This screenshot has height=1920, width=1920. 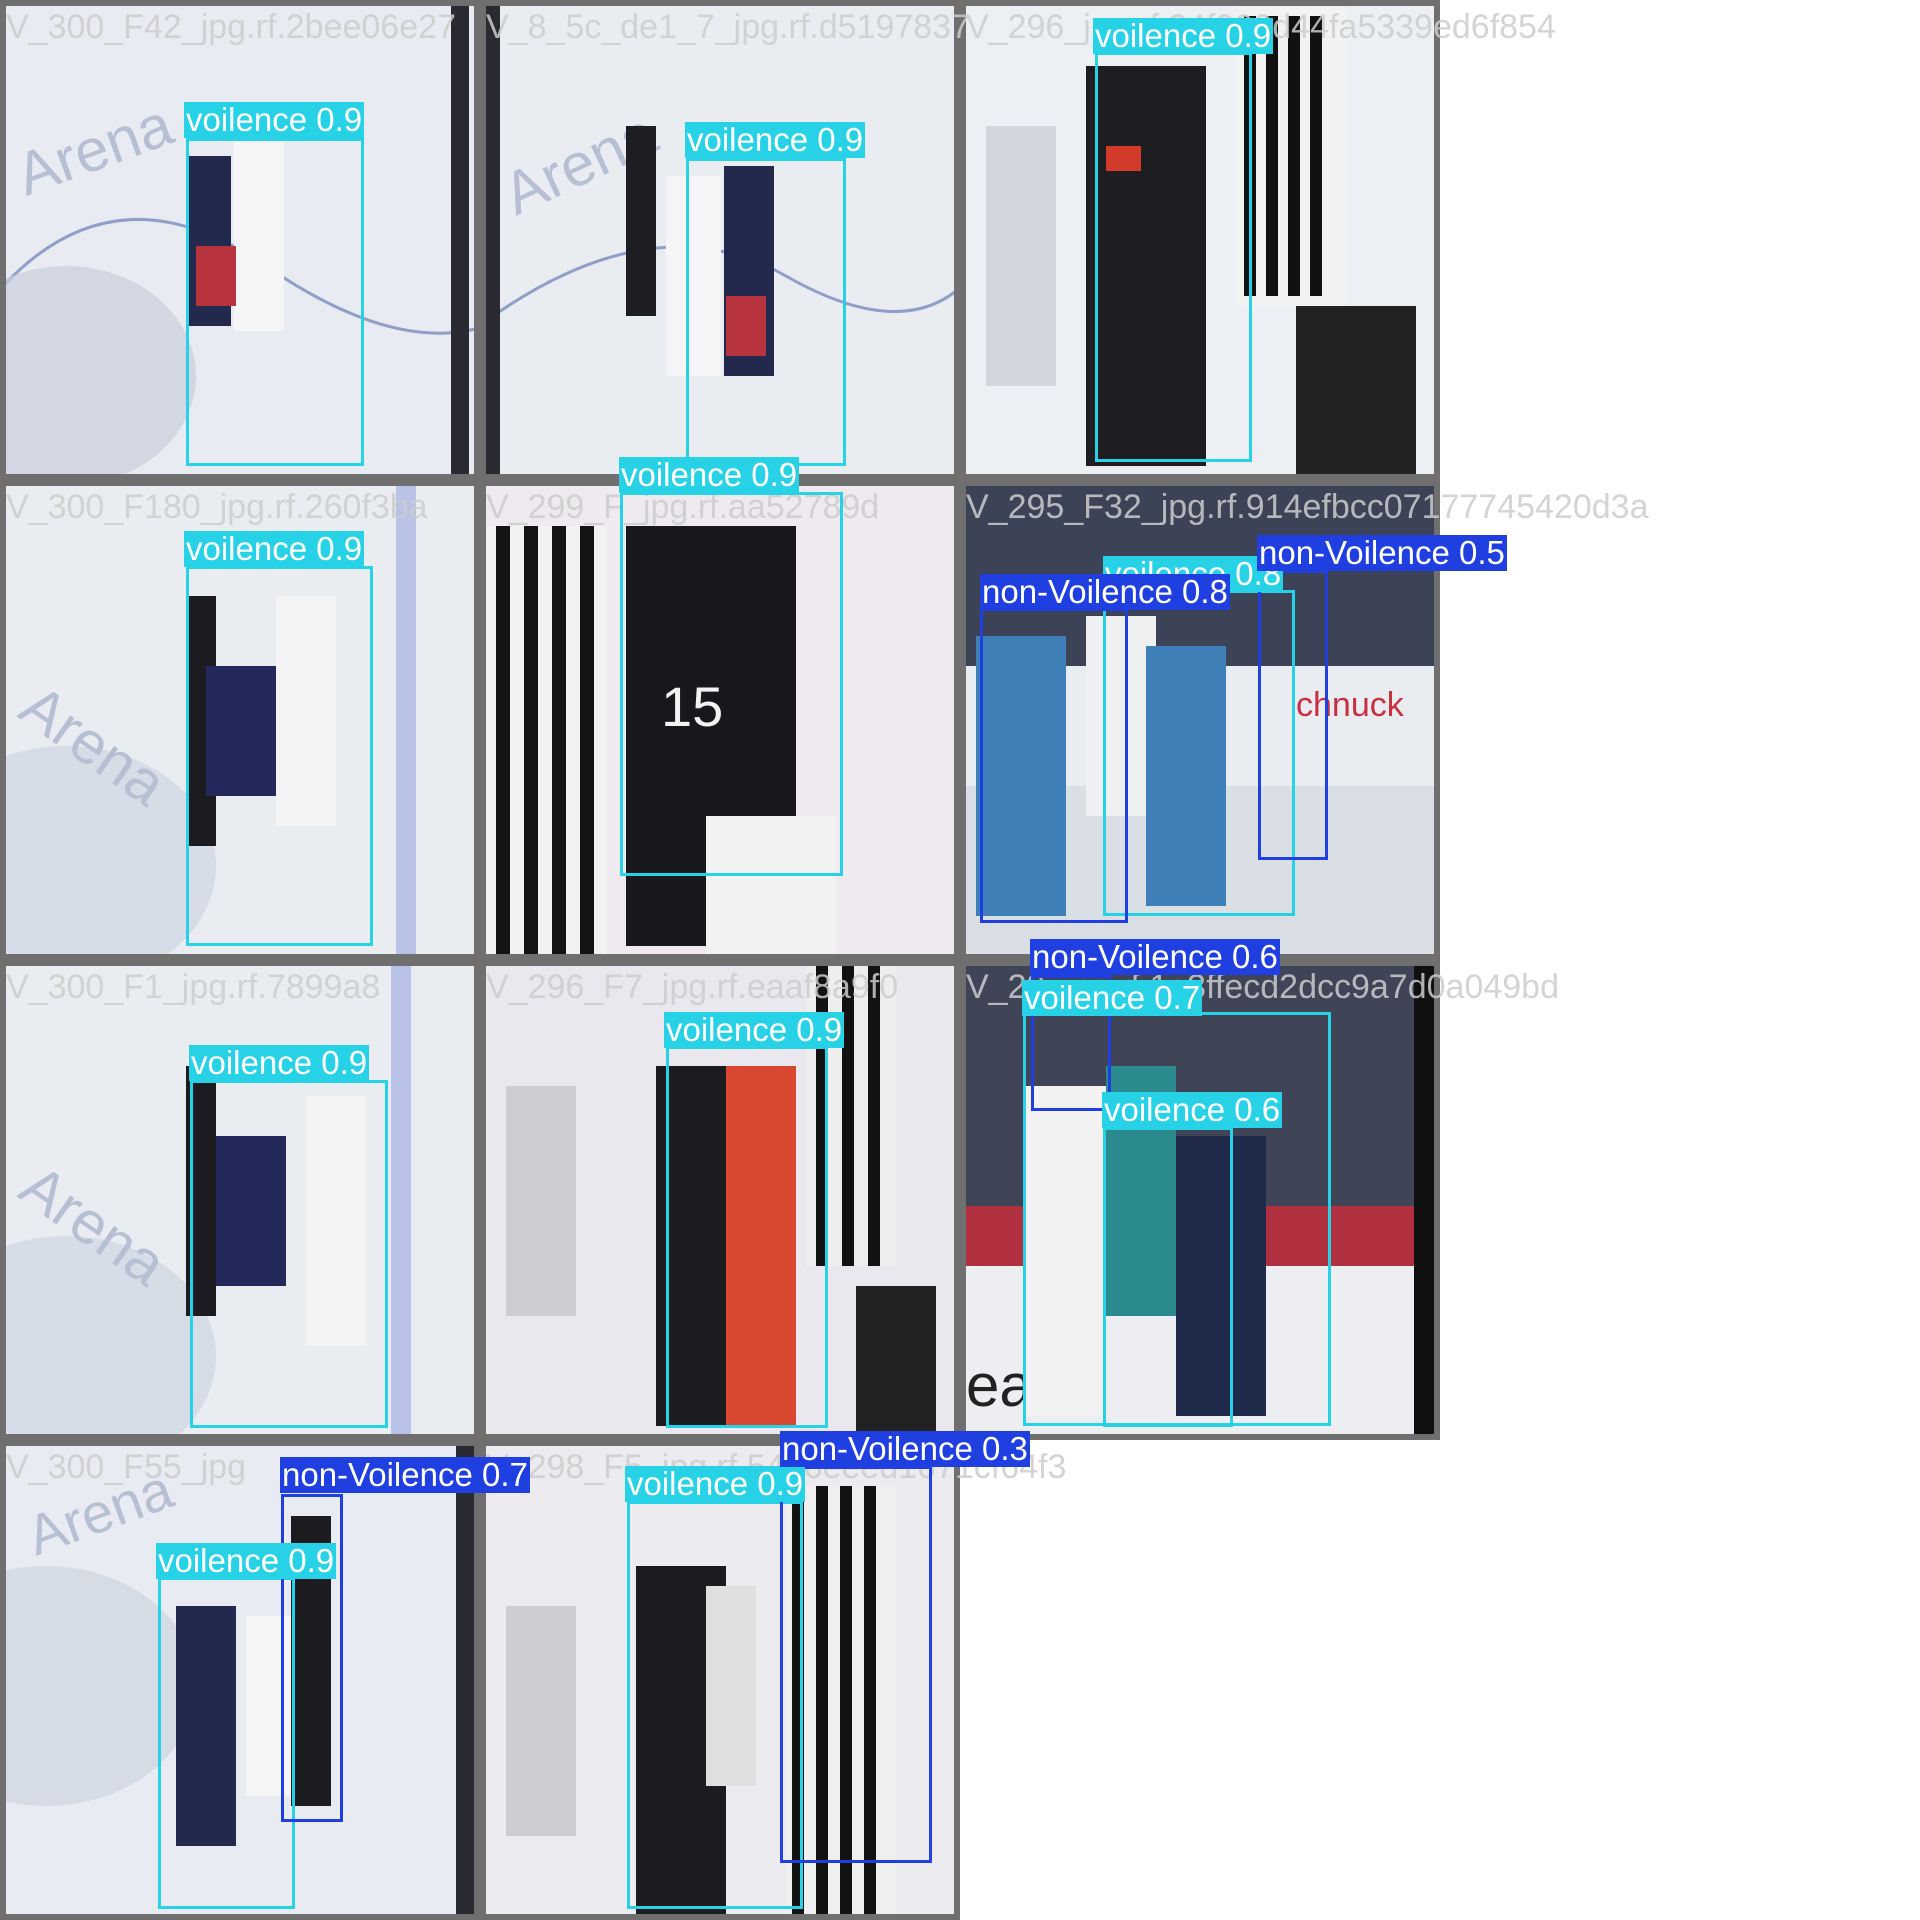 I want to click on filename-label: V_8_5c_de1_7_jpg.rf.d5197837, so click(x=728, y=27).